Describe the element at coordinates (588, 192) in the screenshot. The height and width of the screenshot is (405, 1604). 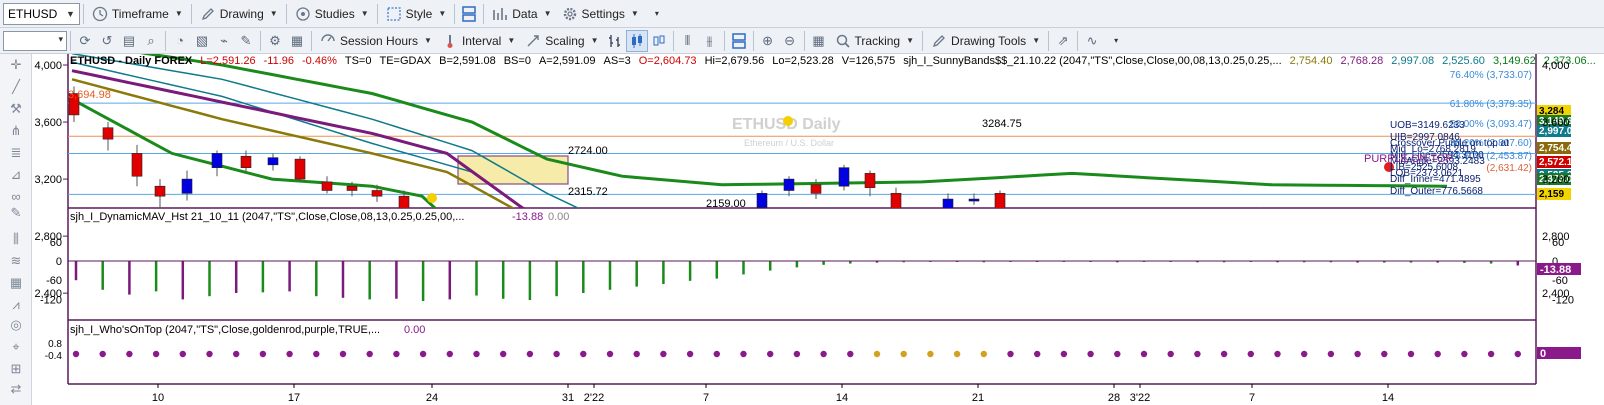
I see `low-annotation-1: 2315.72` at that location.